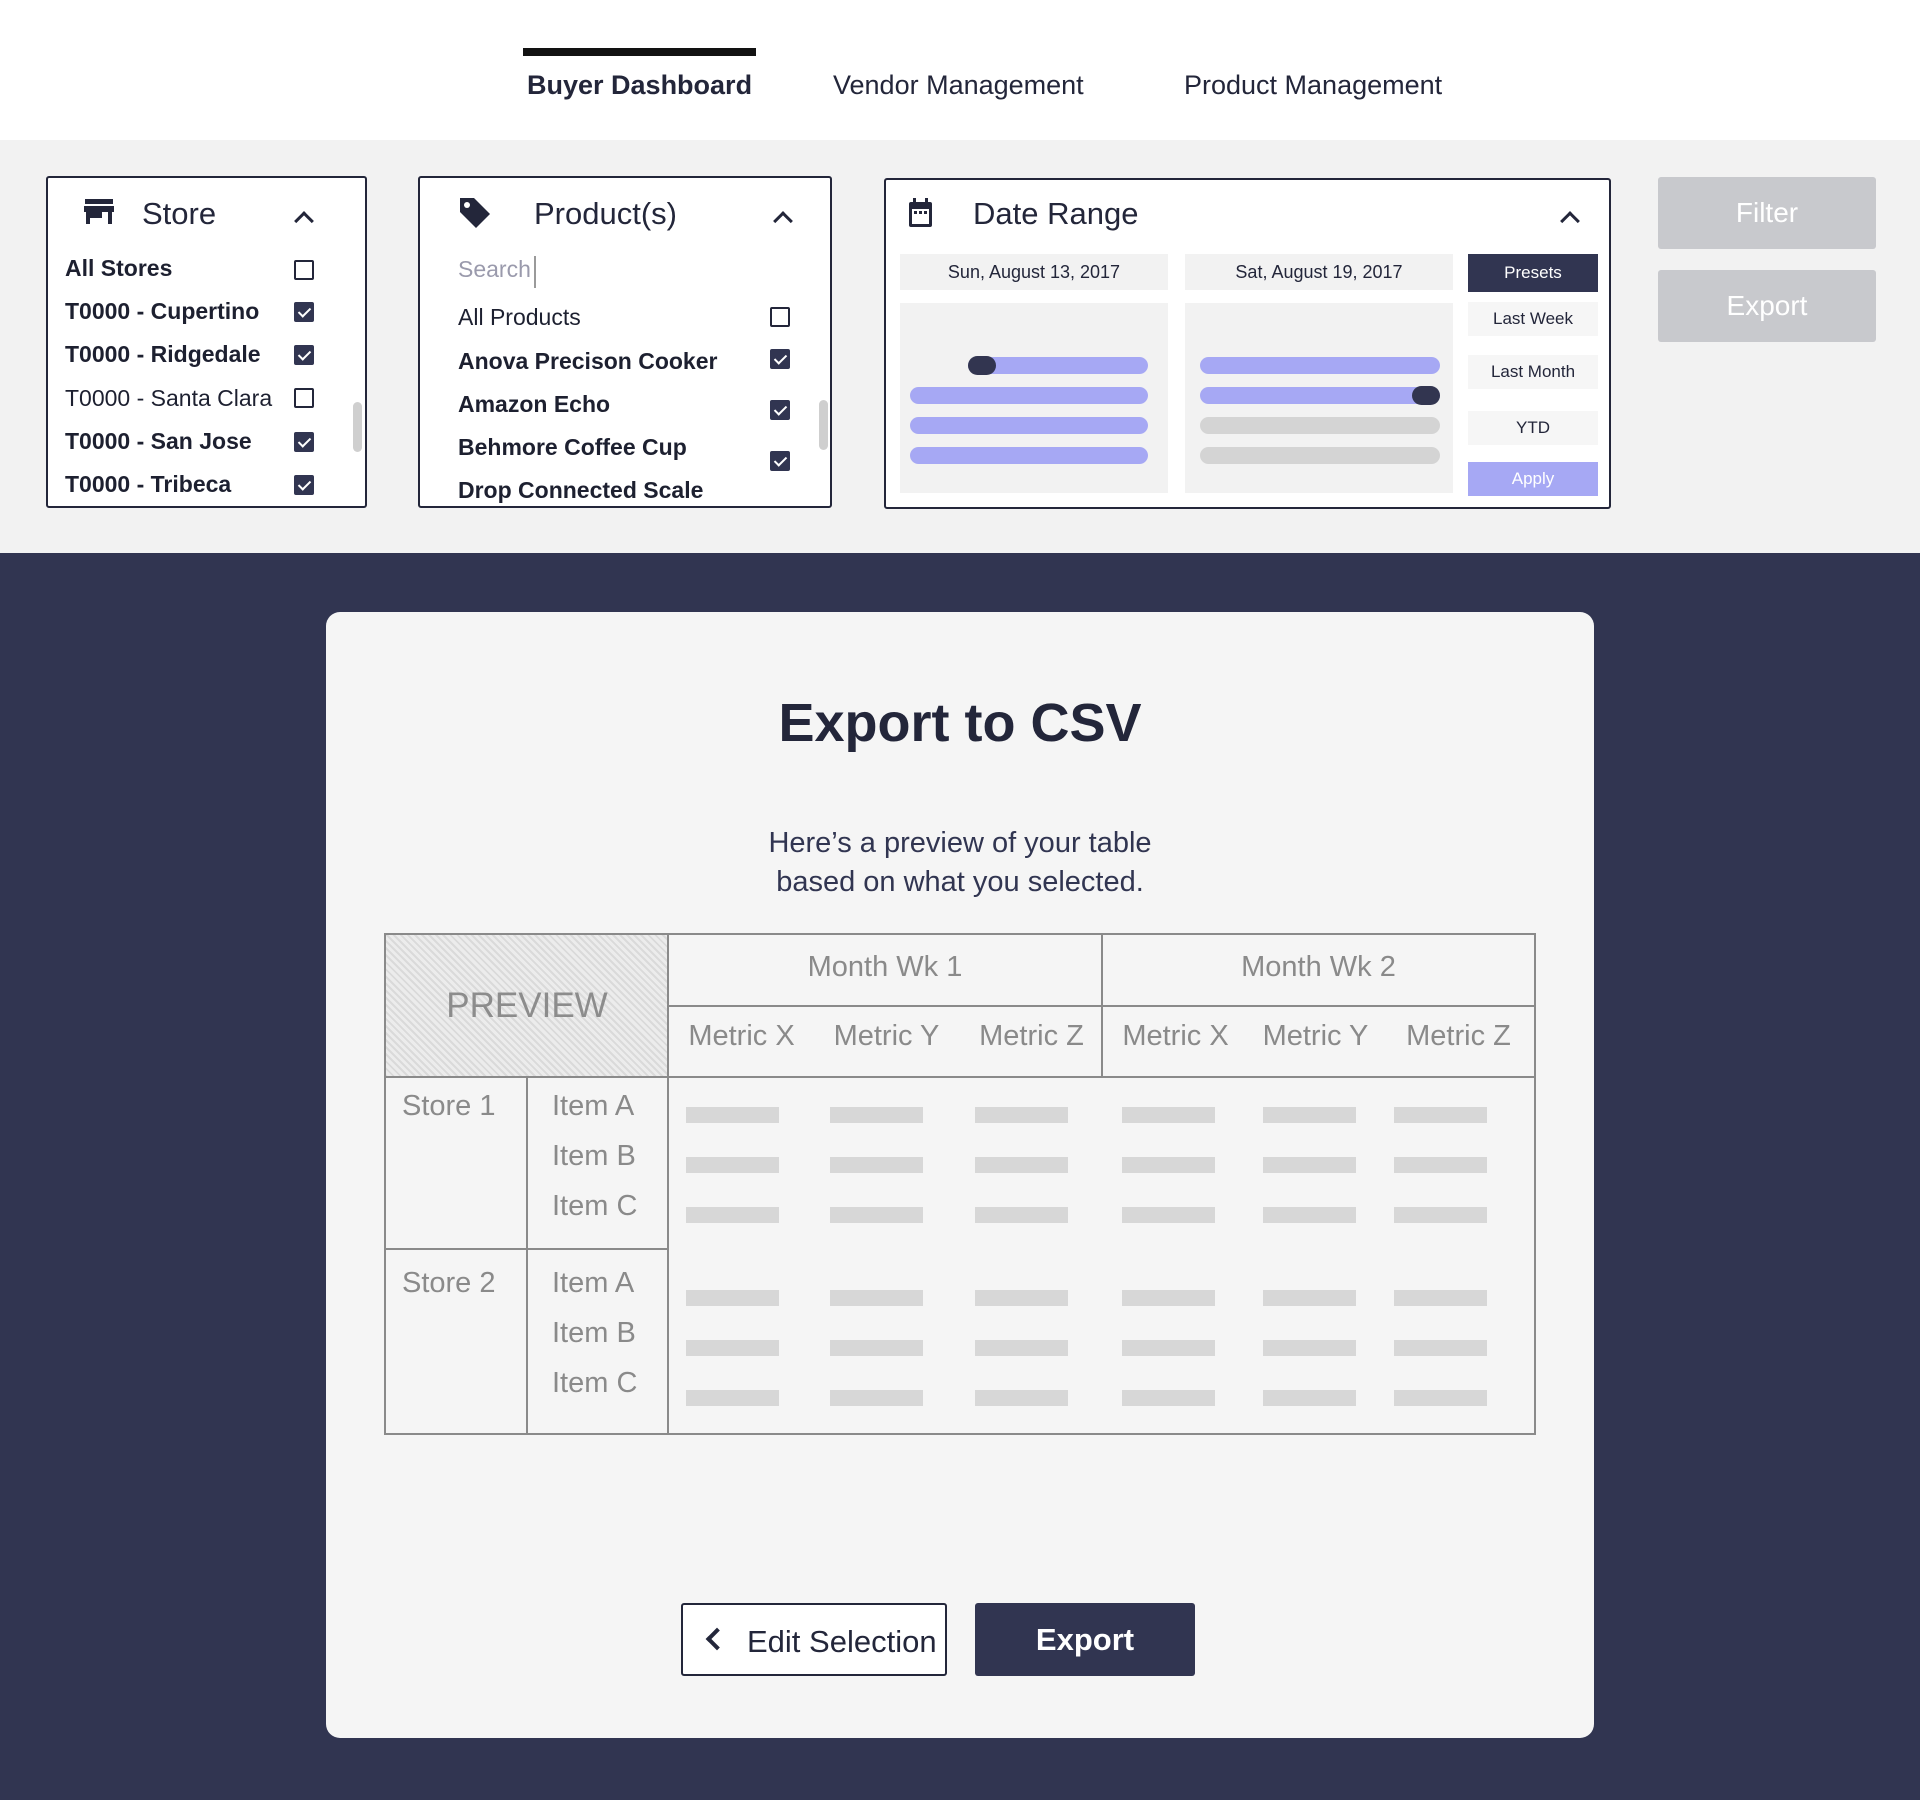 Image resolution: width=1920 pixels, height=1800 pixels. Describe the element at coordinates (595, 1206) in the screenshot. I see `item-row-label: Item C` at that location.